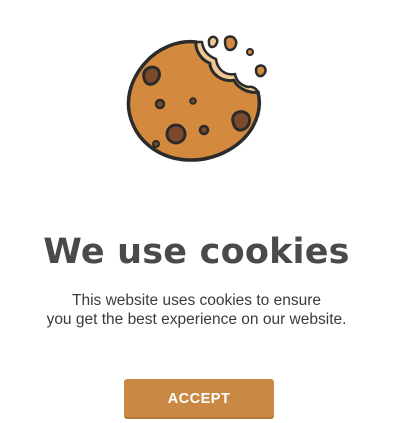  Describe the element at coordinates (199, 399) in the screenshot. I see `accept-button: ACCEPT` at that location.